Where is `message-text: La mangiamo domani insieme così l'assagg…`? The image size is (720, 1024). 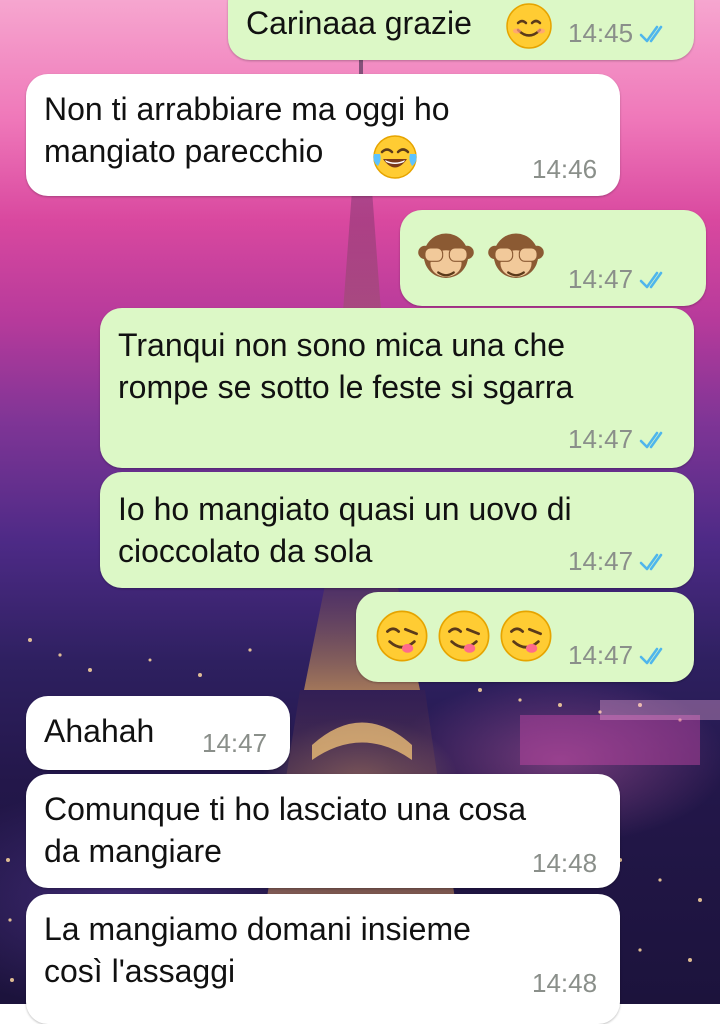 message-text: La mangiamo domani insieme così l'assagg… is located at coordinates (257, 950).